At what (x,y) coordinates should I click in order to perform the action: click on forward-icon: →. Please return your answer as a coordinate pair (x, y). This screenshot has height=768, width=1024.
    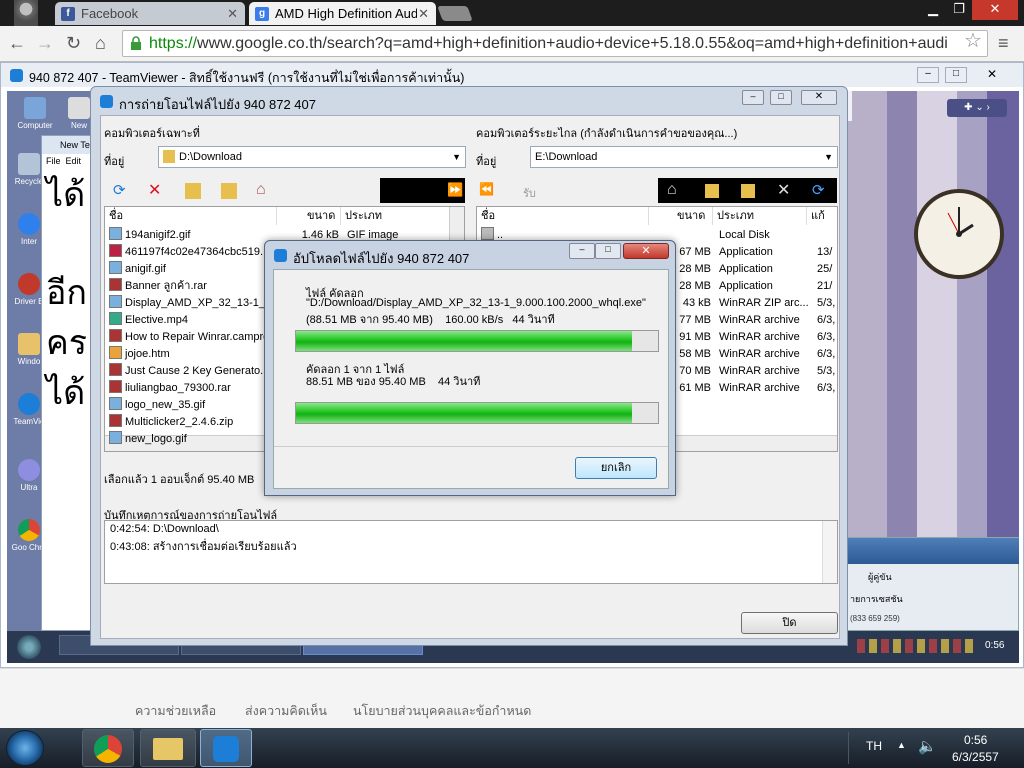
    Looking at the image, I should click on (45, 43).